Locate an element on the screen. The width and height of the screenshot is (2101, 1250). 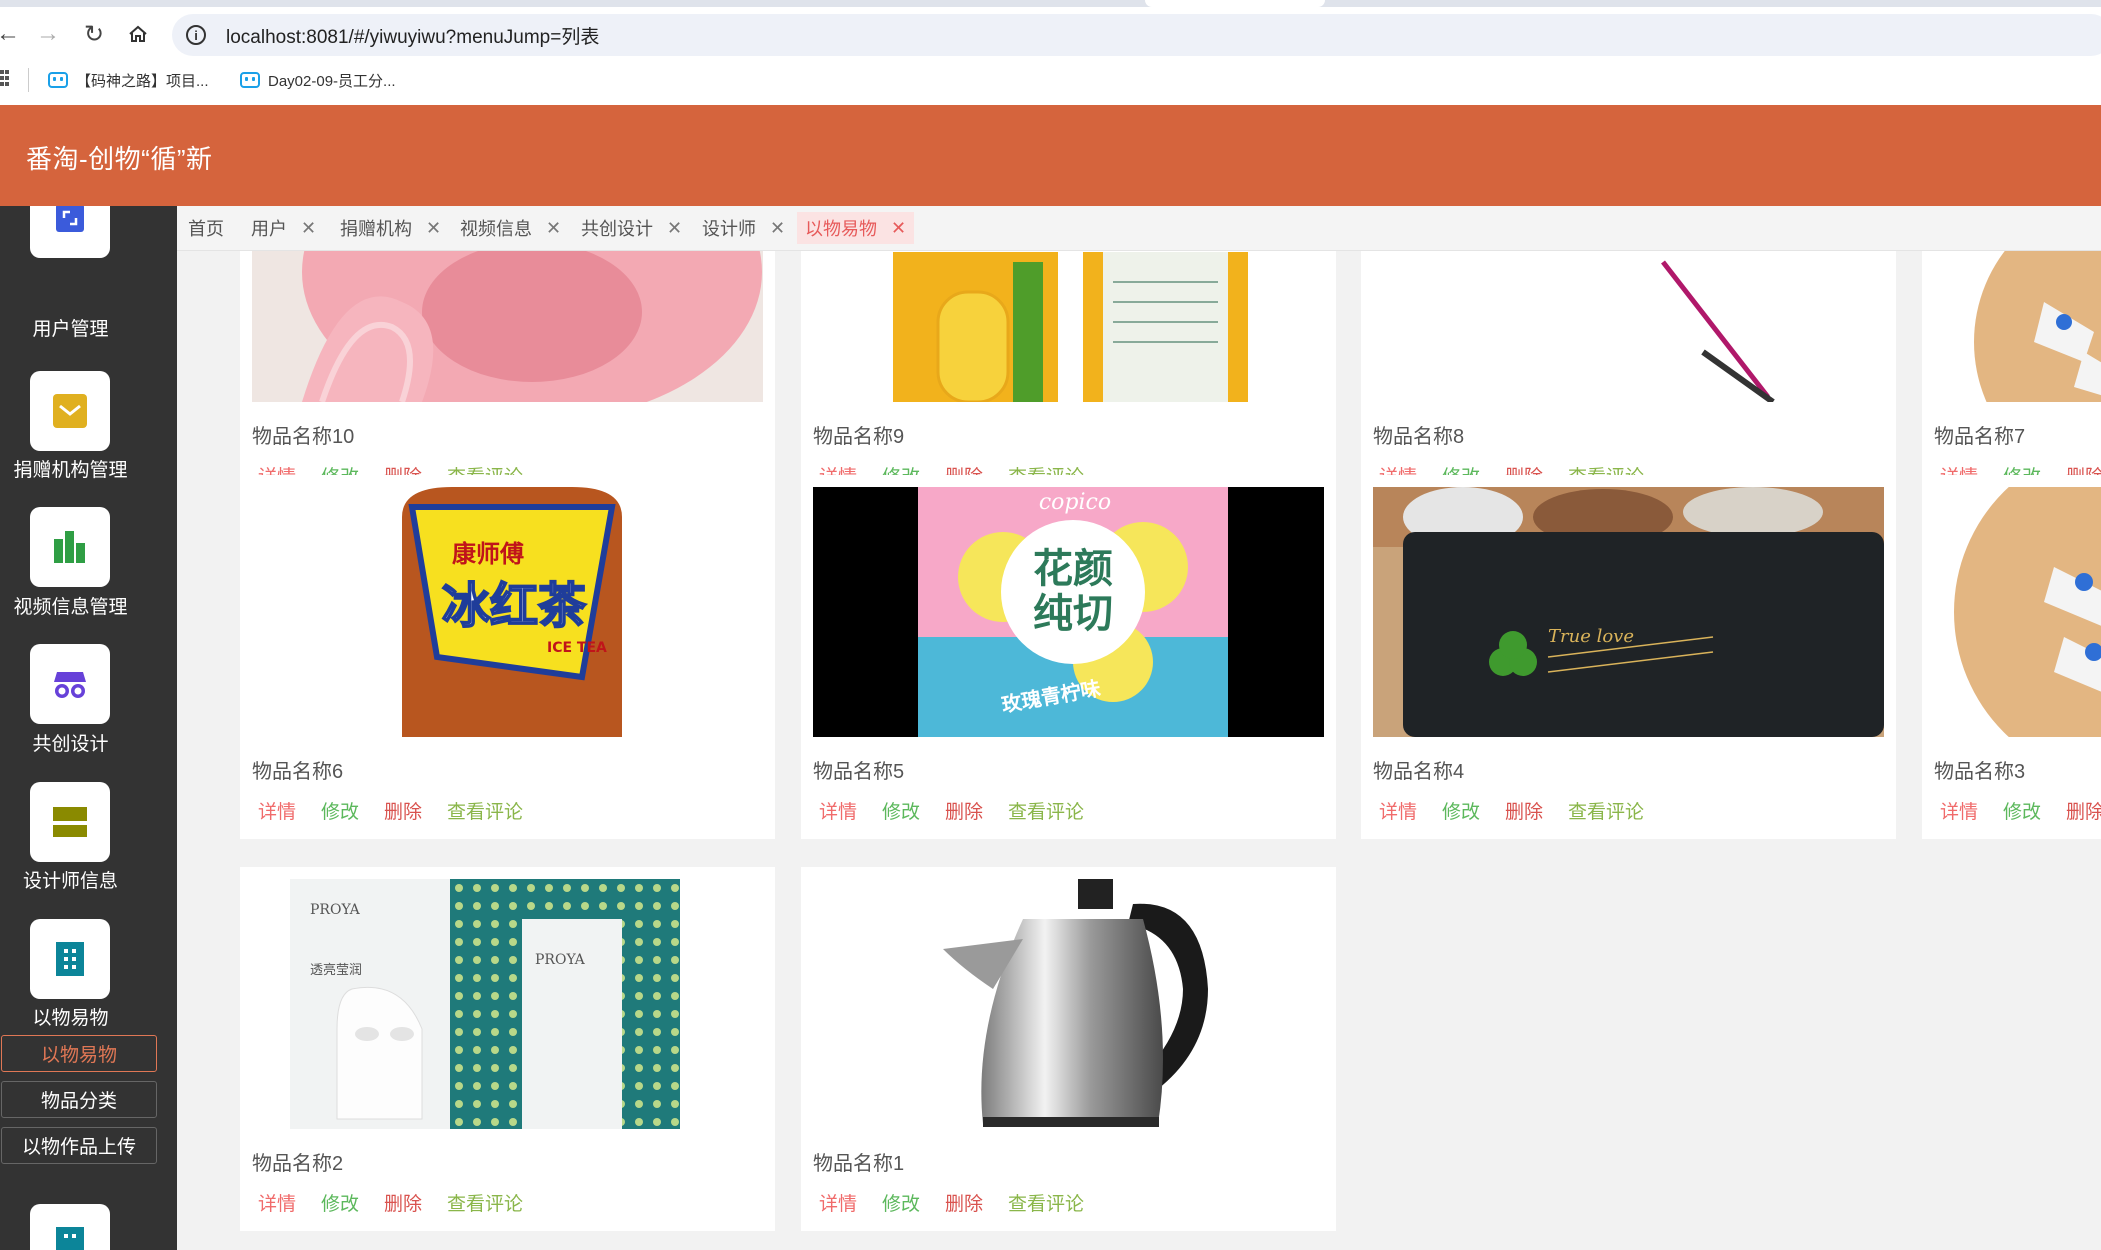
item-card: 物品名称8 详情 修改 删除 查看评论 is located at coordinates (1628, 377).